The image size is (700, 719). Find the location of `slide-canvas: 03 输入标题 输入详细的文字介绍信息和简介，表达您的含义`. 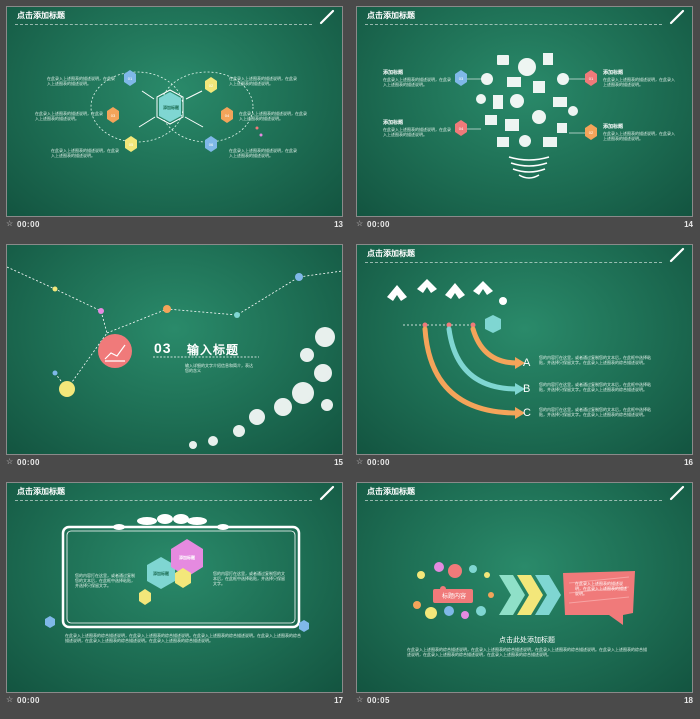

slide-canvas: 03 输入标题 输入详细的文字介绍信息和简介，表达您的含义 is located at coordinates (174, 349).